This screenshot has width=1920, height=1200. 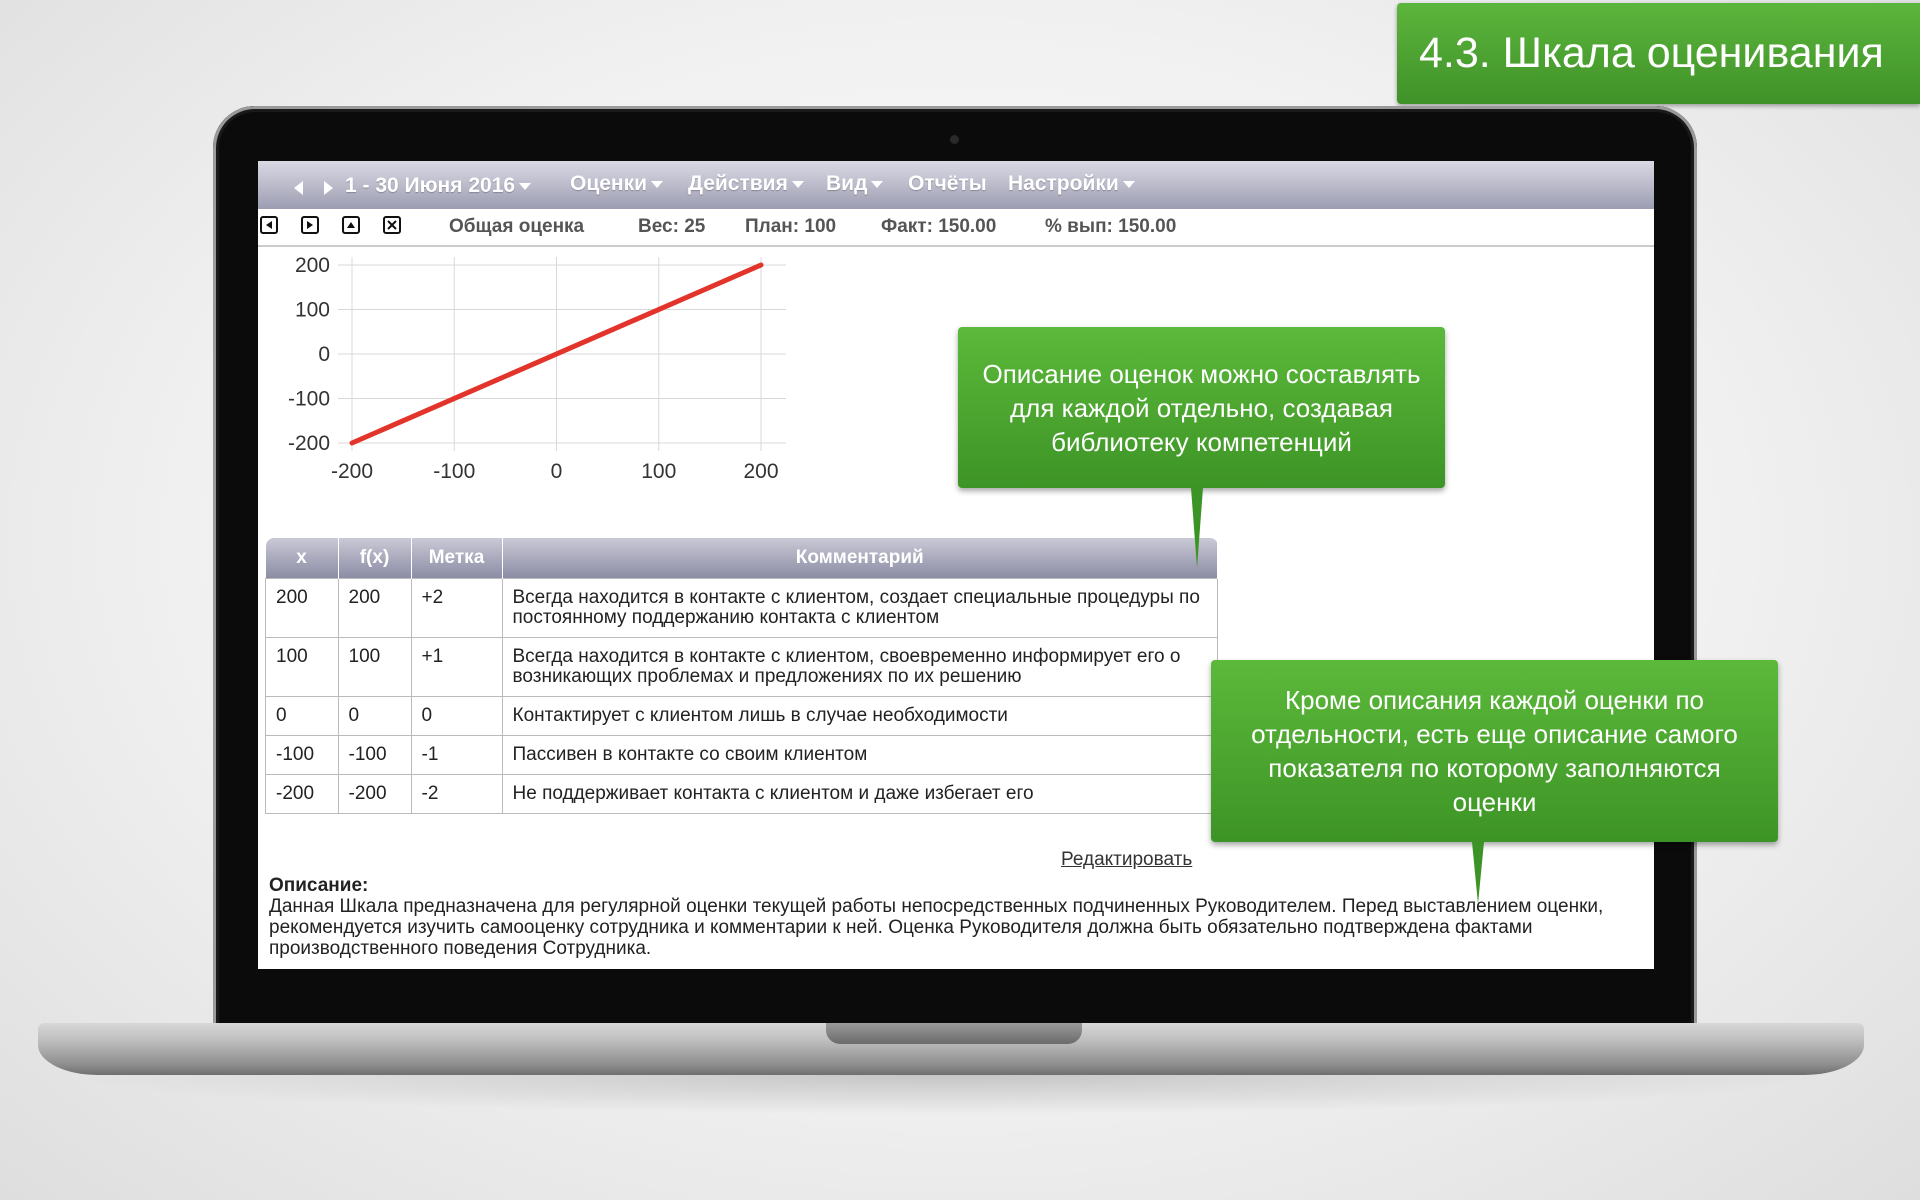 What do you see at coordinates (456, 716) in the screenshot?
I see `cell-label: 0` at bounding box center [456, 716].